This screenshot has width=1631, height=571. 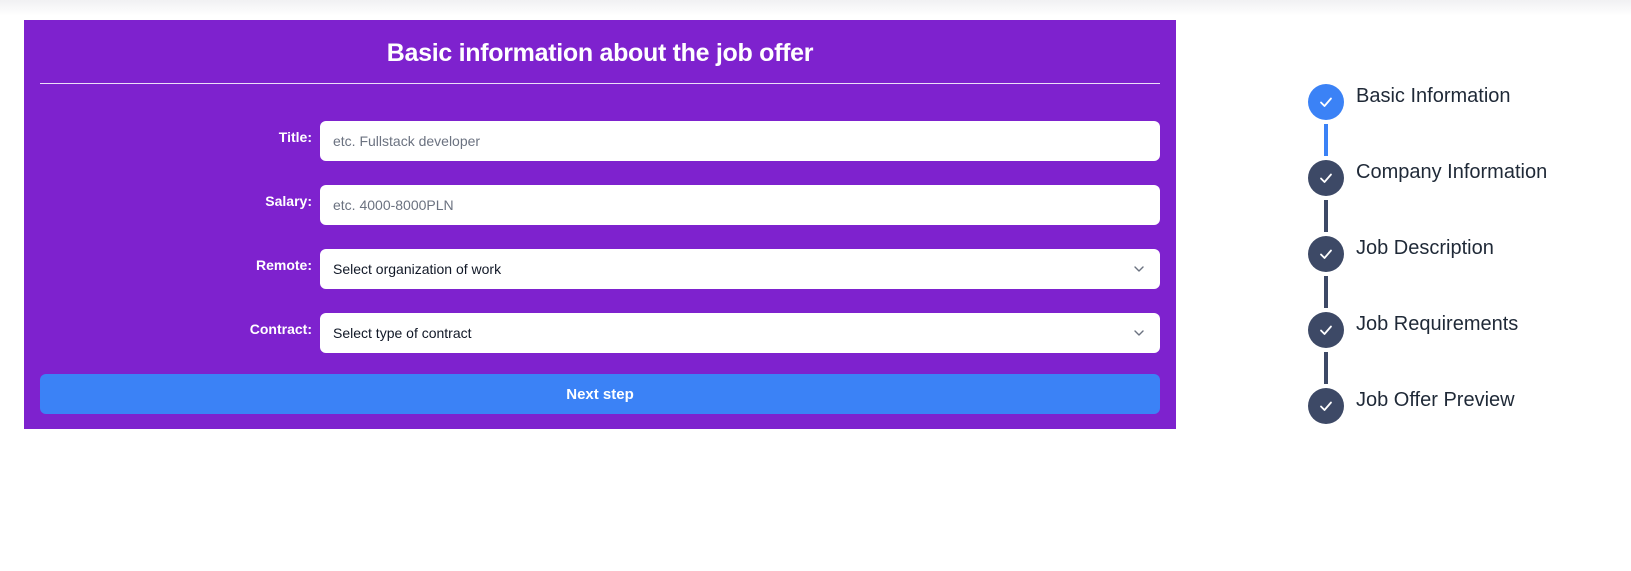 What do you see at coordinates (402, 333) in the screenshot?
I see `contract-select-value: Select type of contract` at bounding box center [402, 333].